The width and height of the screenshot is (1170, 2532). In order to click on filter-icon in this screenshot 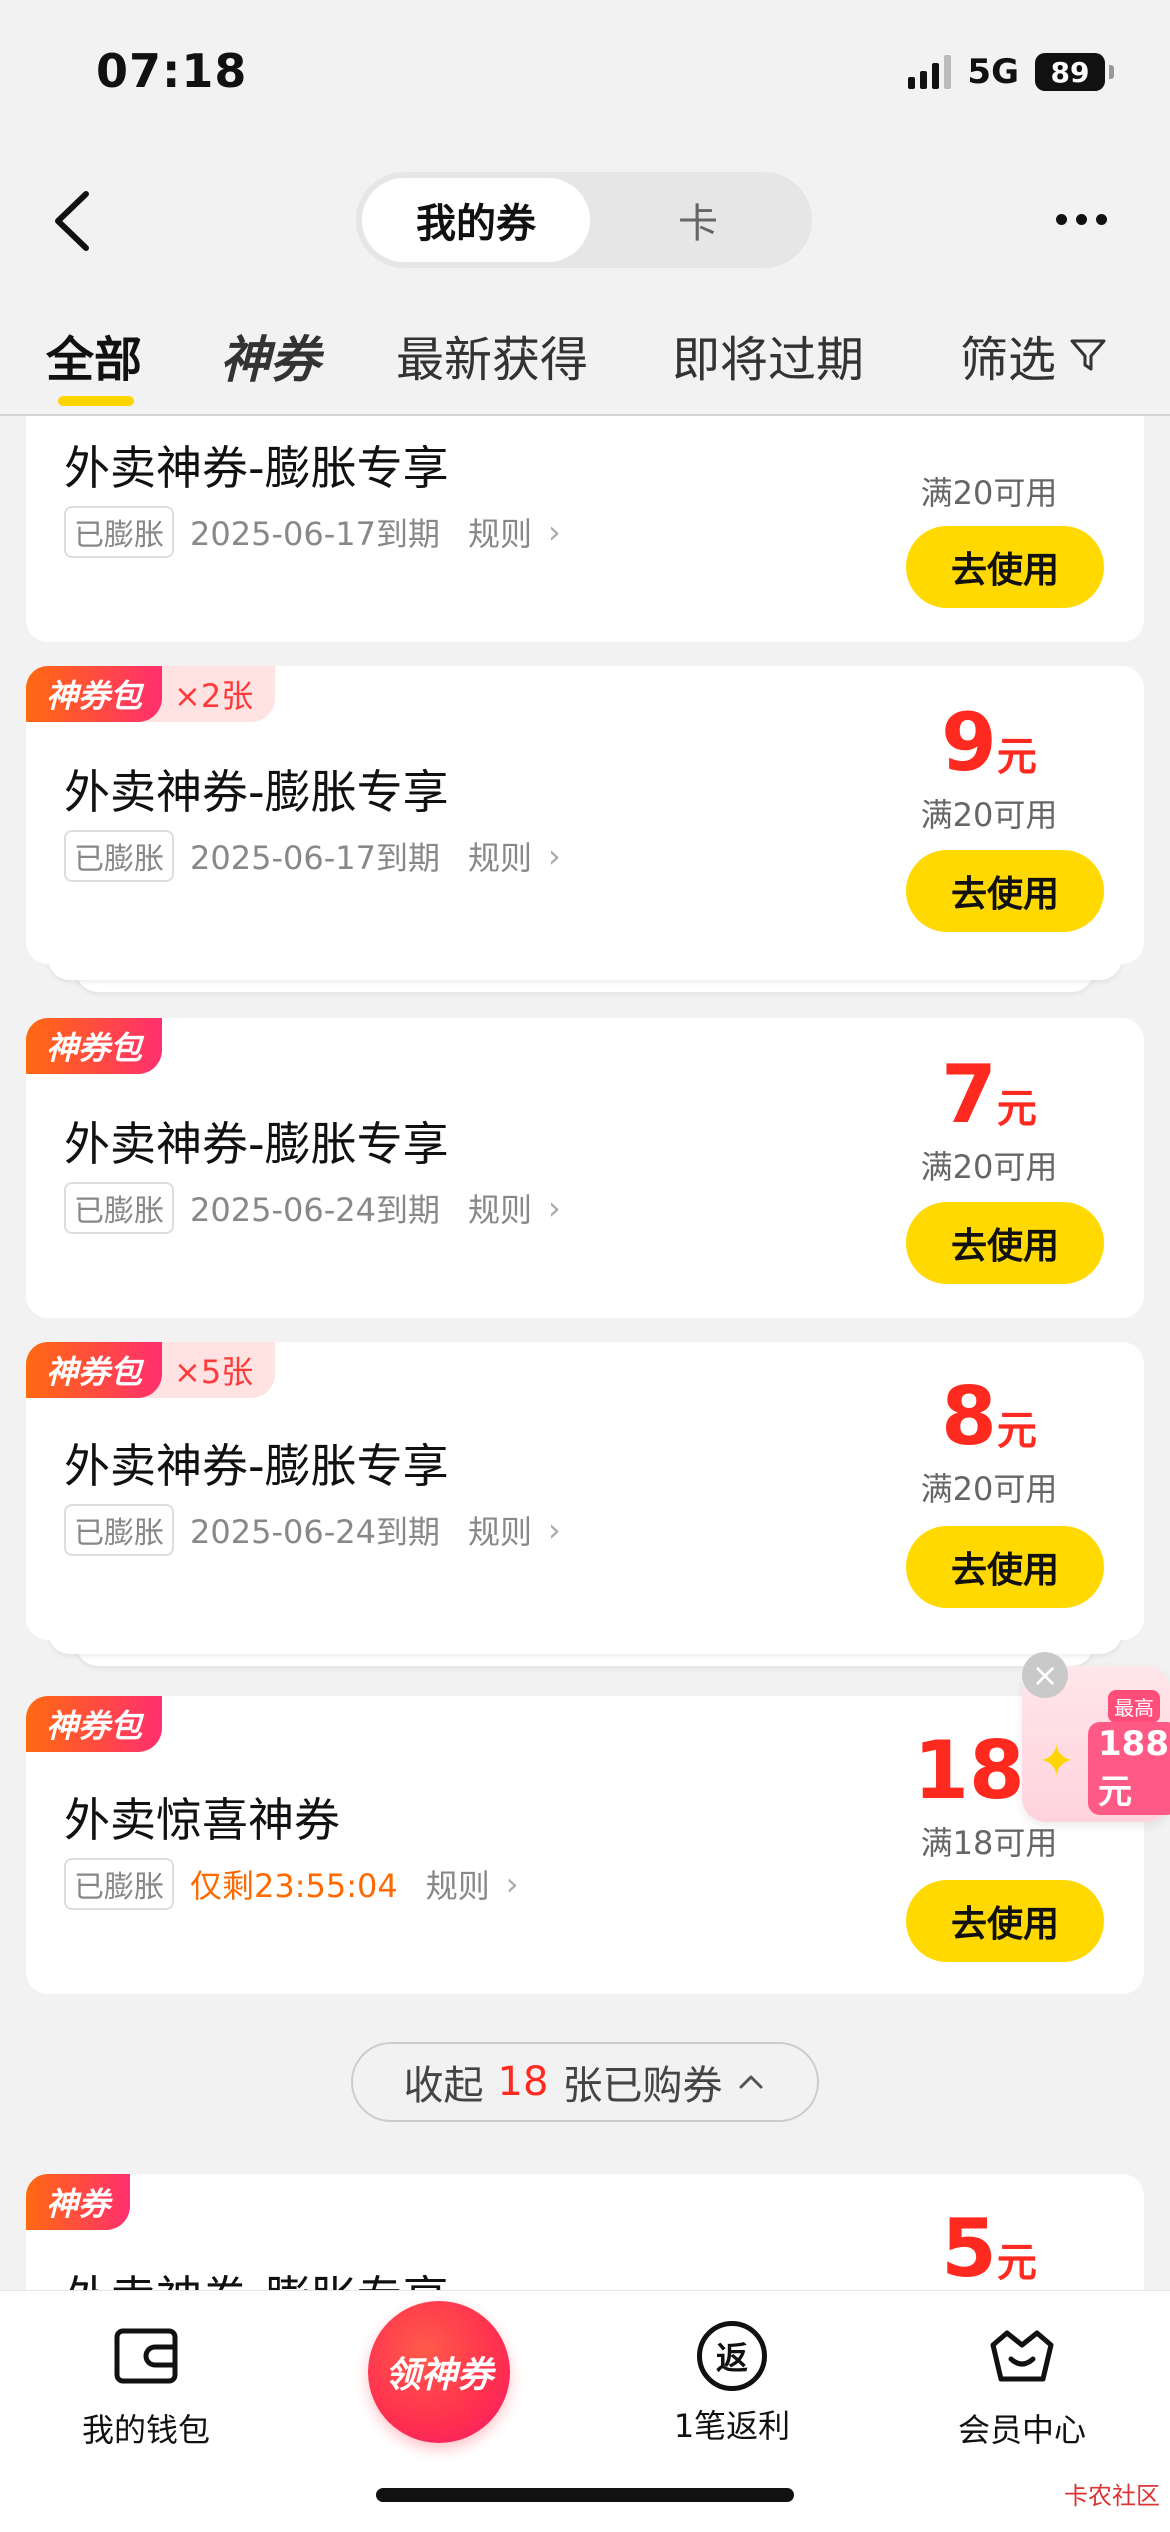, I will do `click(1088, 355)`.